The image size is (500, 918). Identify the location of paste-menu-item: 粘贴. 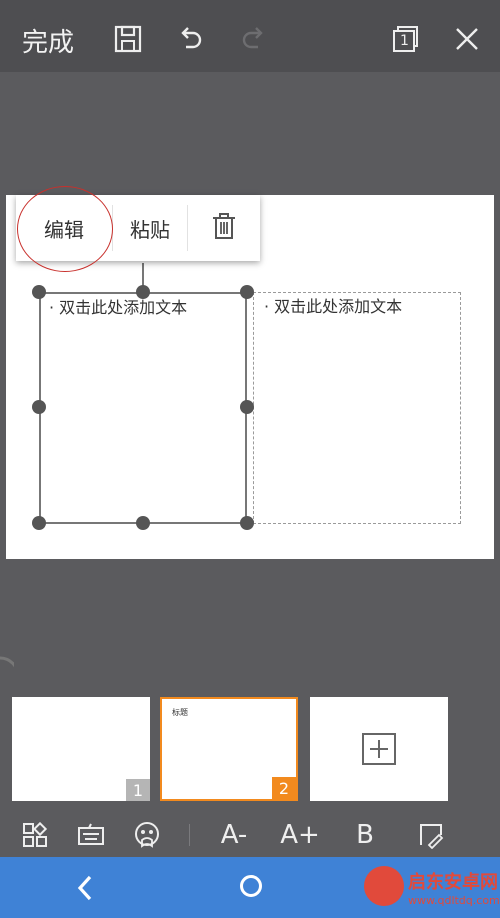
(150, 228).